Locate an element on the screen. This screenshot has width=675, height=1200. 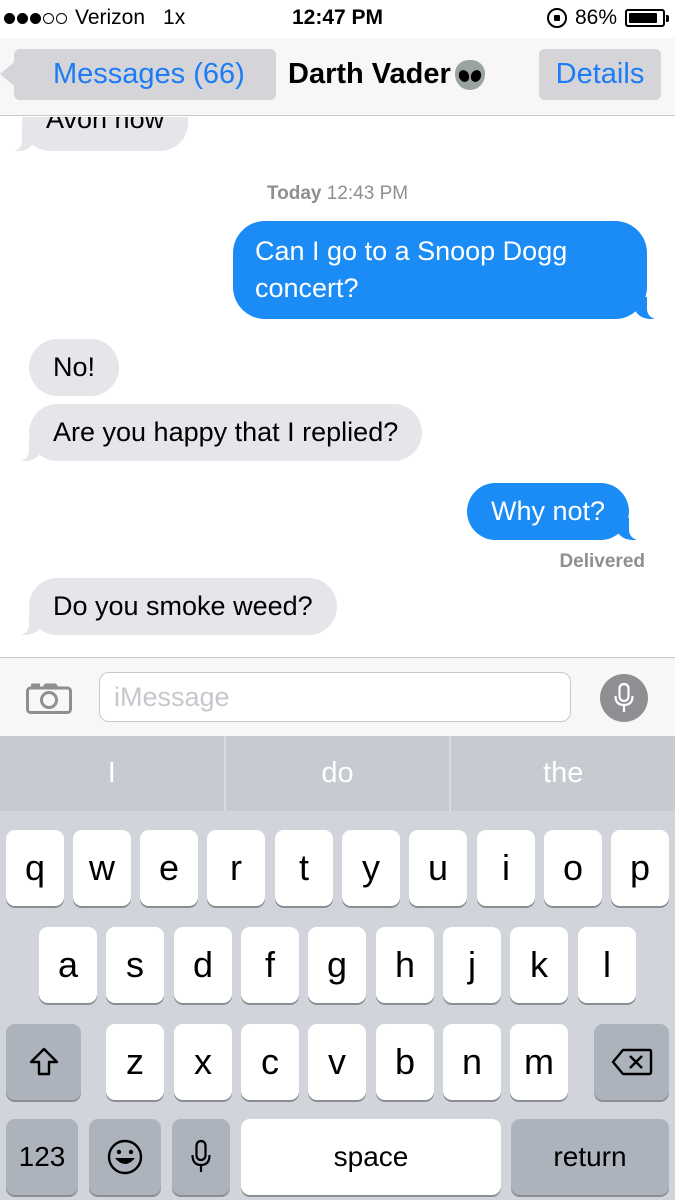
battery-level-fill is located at coordinates (643, 18).